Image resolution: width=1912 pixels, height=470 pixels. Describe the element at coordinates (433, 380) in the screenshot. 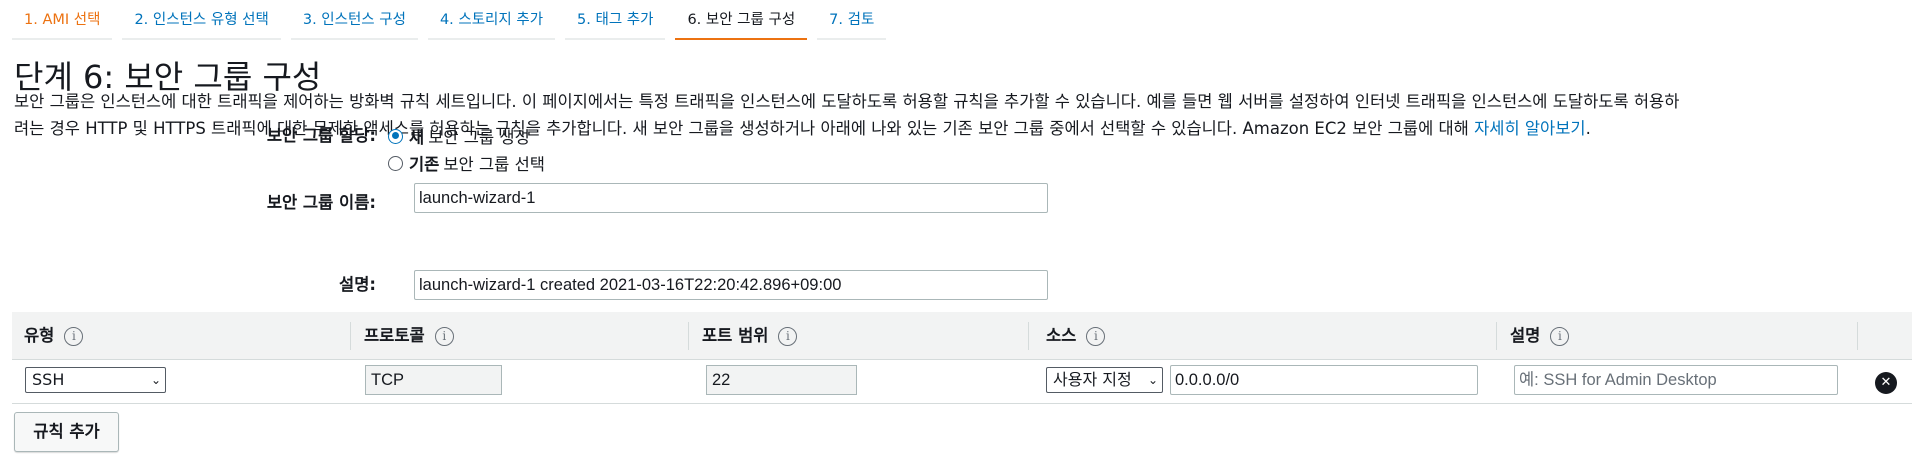

I see `protocol-field: TCP` at that location.